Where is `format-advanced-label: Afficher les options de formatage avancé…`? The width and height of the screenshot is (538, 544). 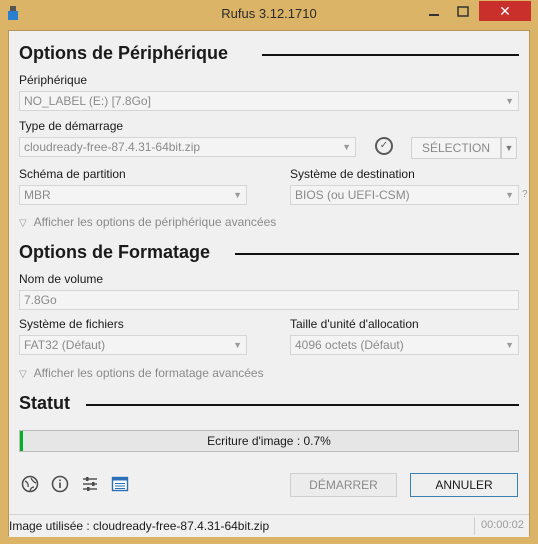
format-advanced-label: Afficher les options de formatage avancé… is located at coordinates (148, 373).